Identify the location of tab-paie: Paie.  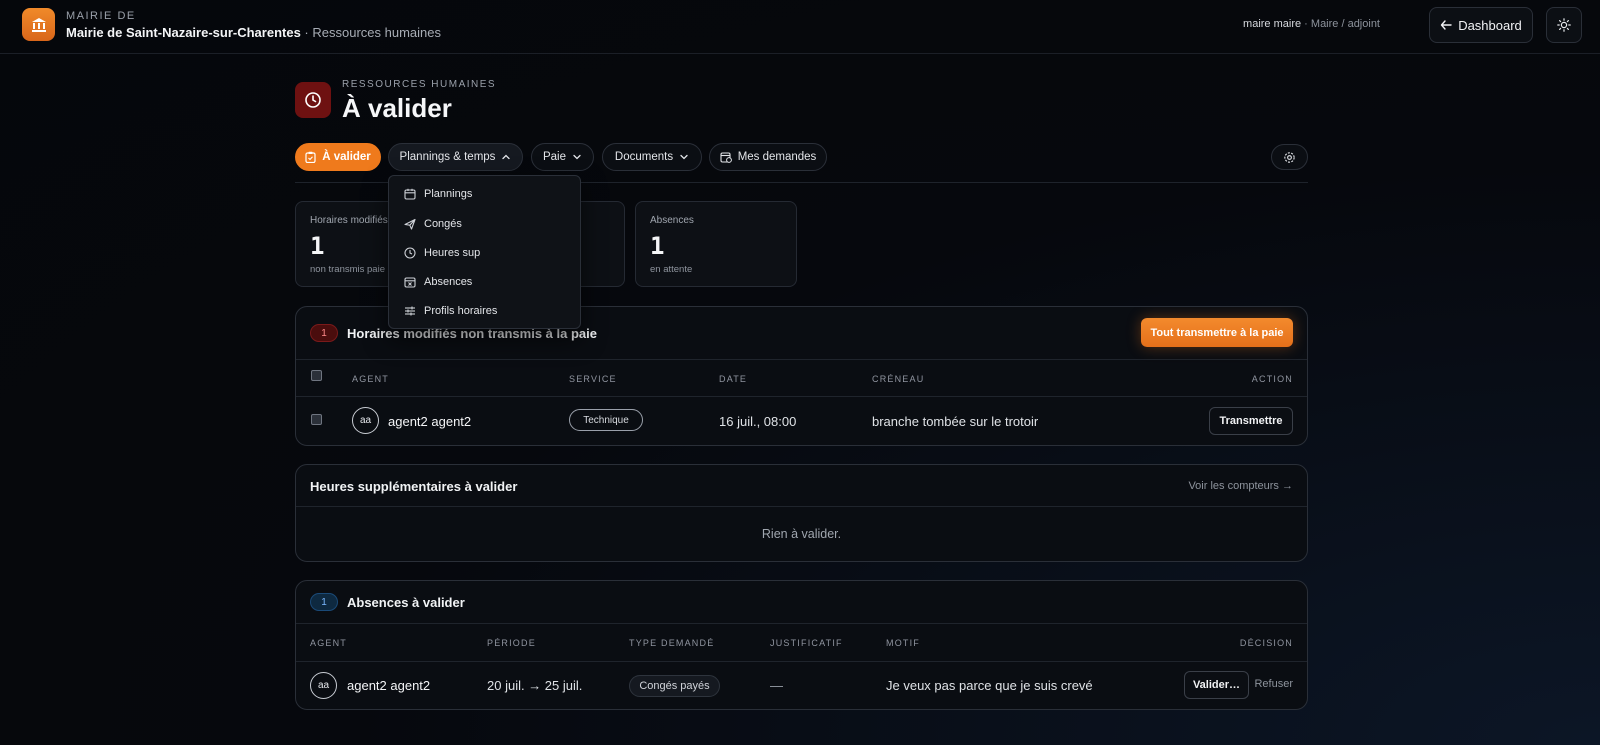
(562, 157).